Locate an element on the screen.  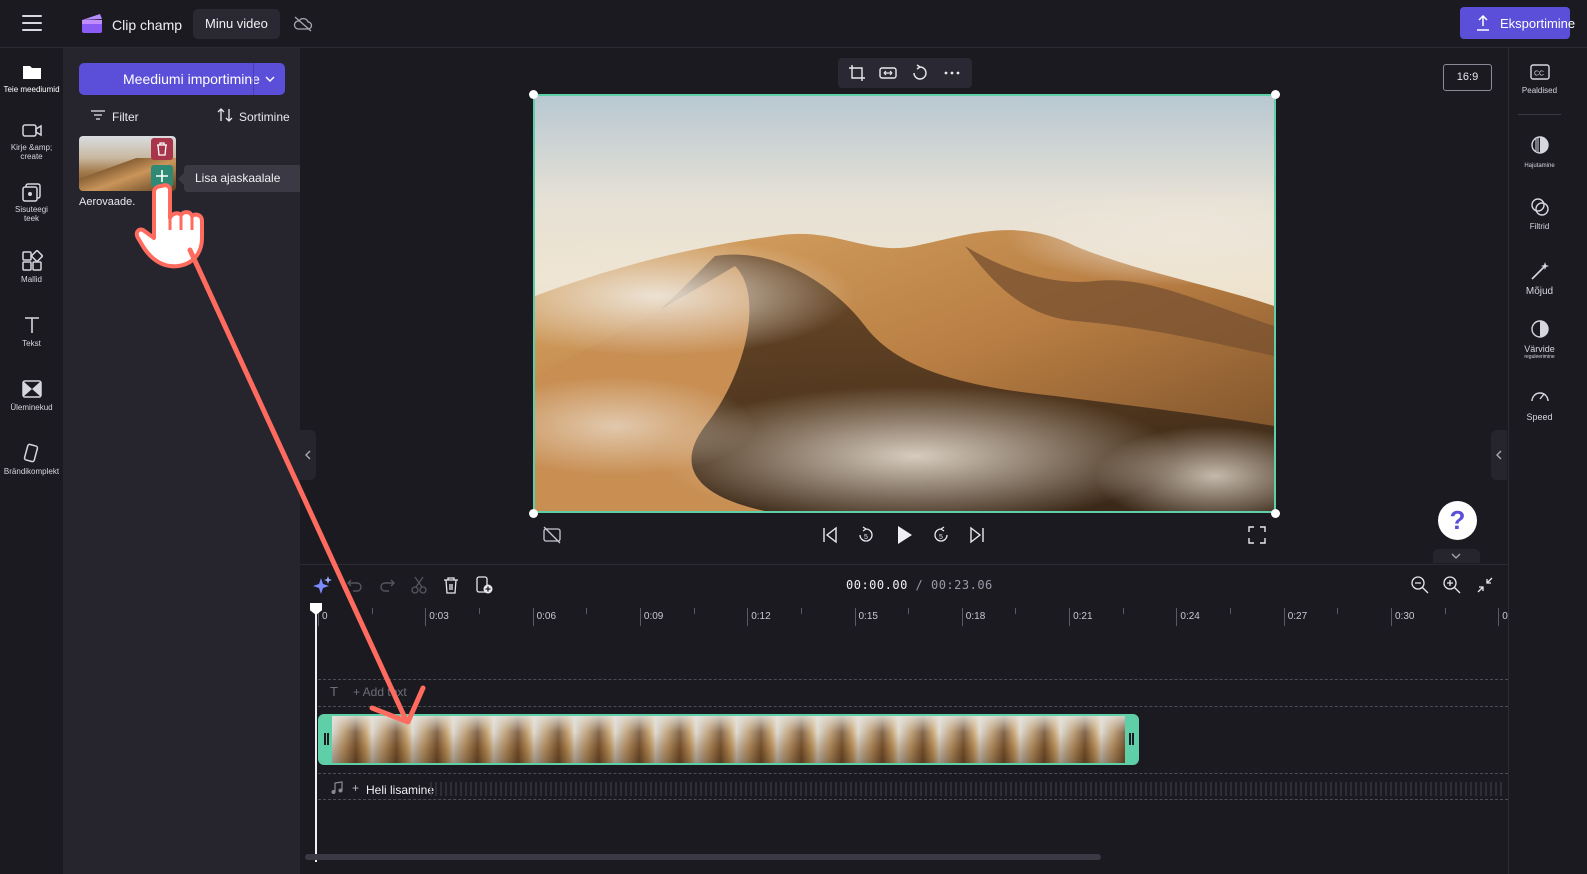
ruler-tick-label: 0:24 is located at coordinates (1190, 616).